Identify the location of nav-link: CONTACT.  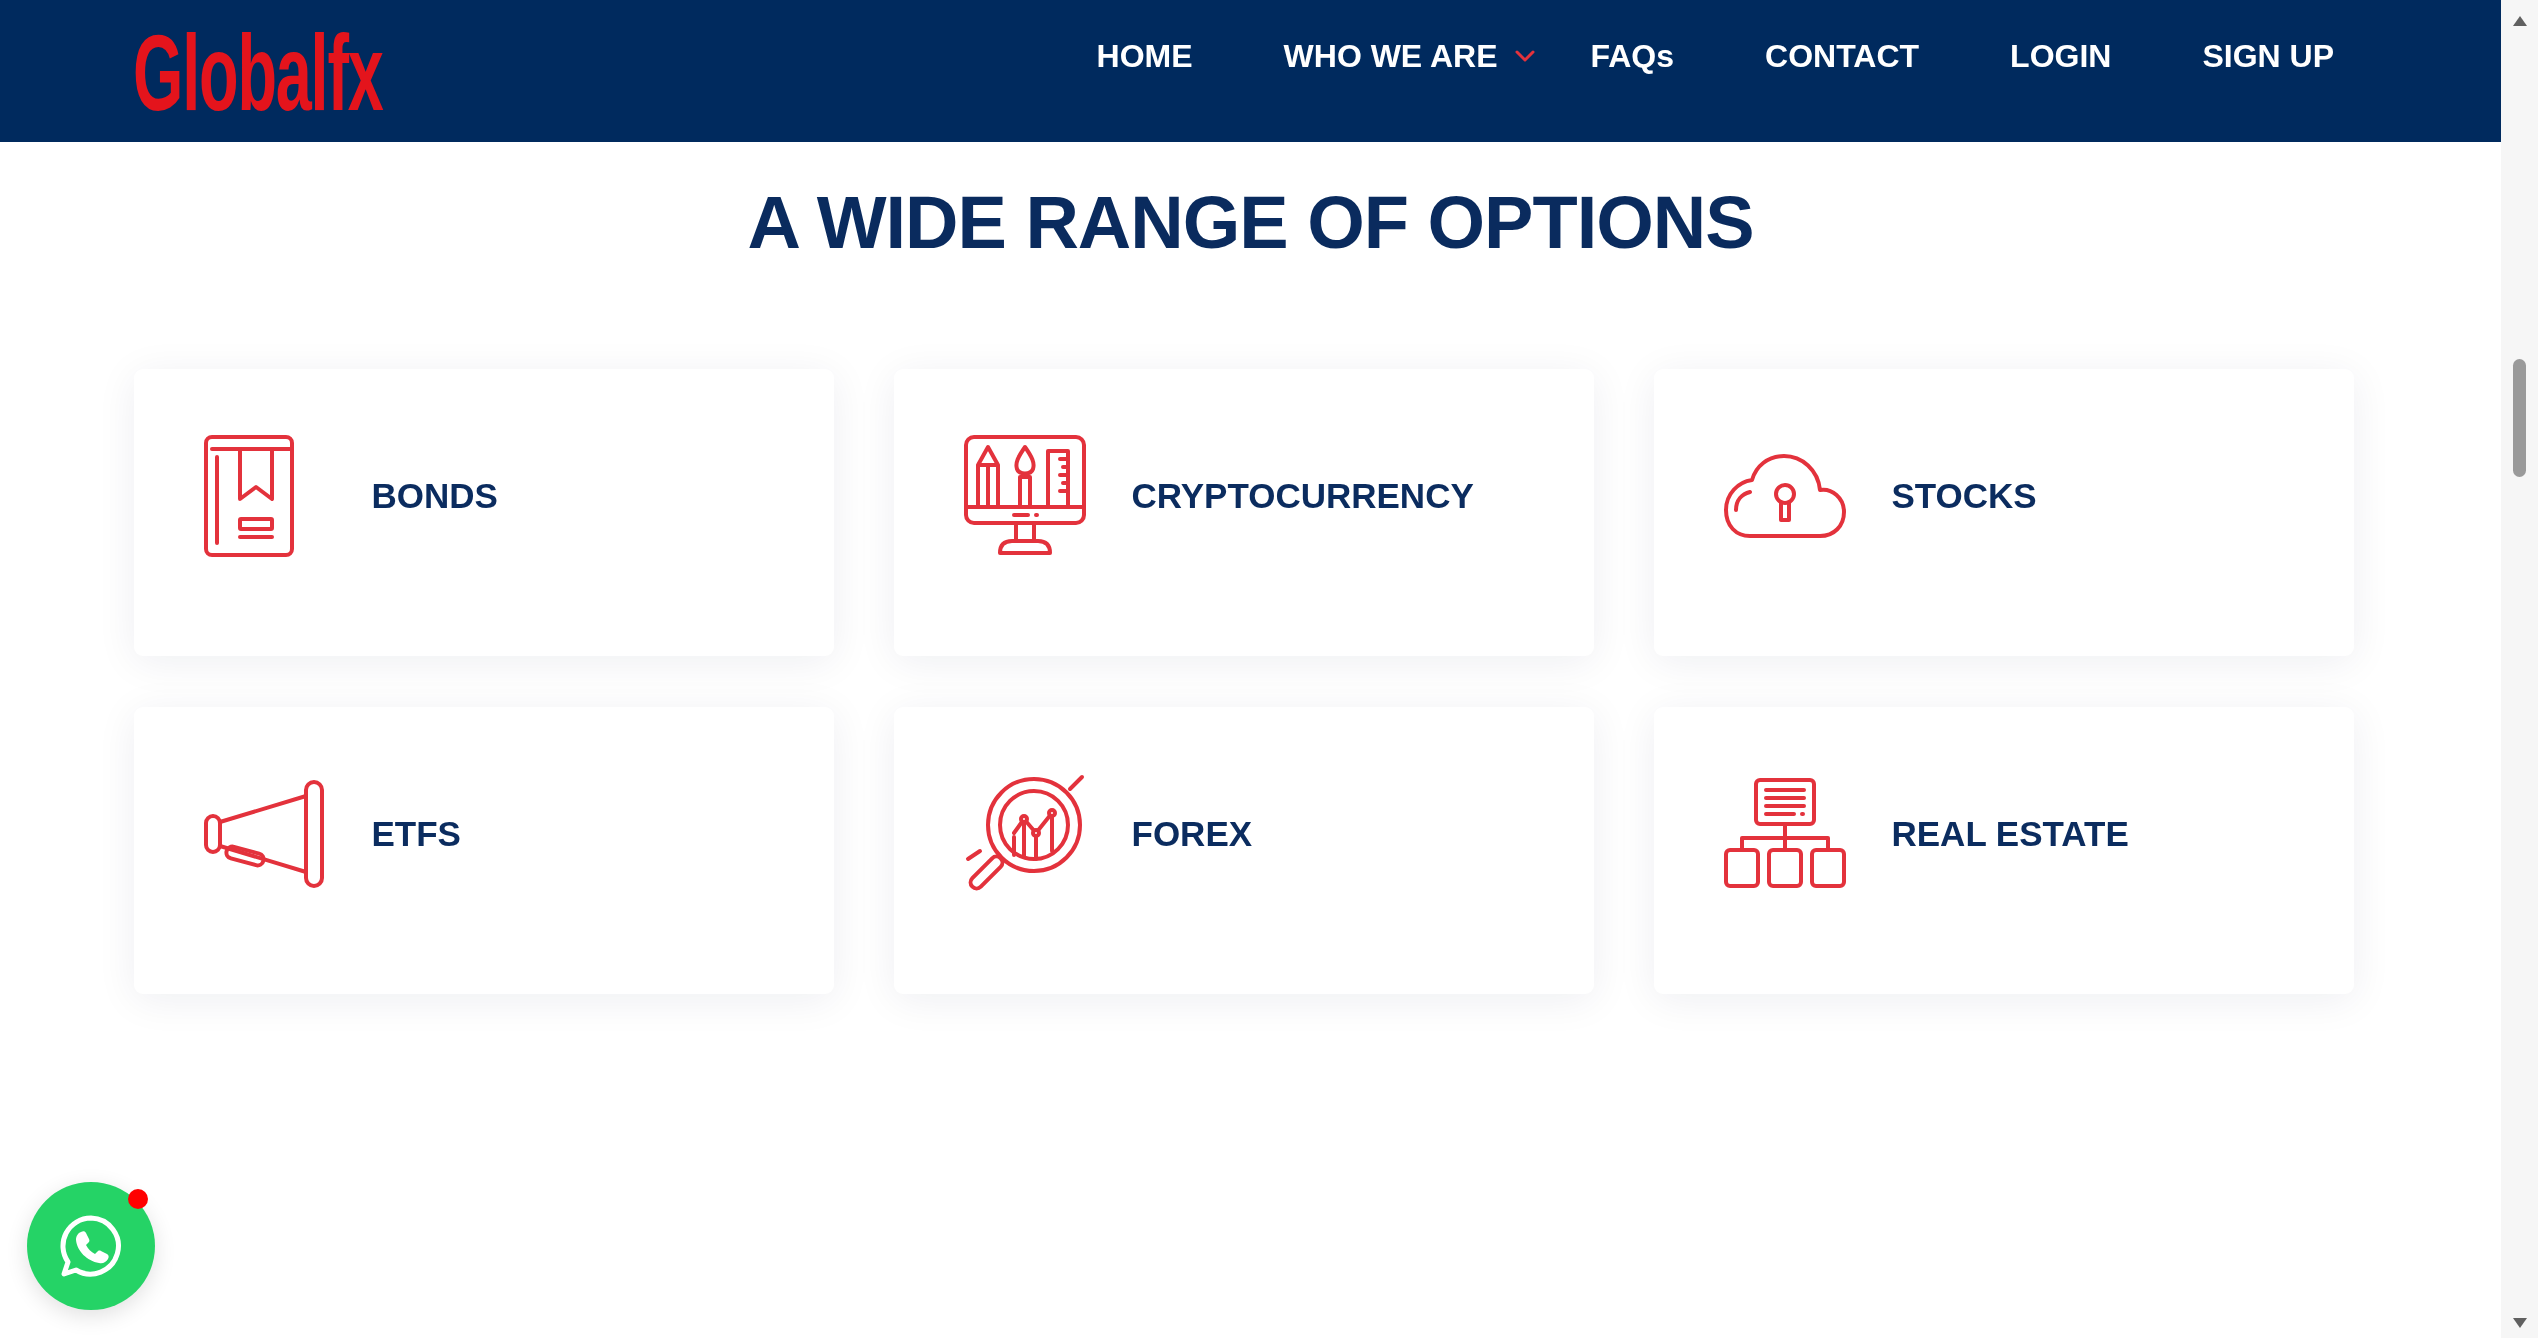
(1842, 56).